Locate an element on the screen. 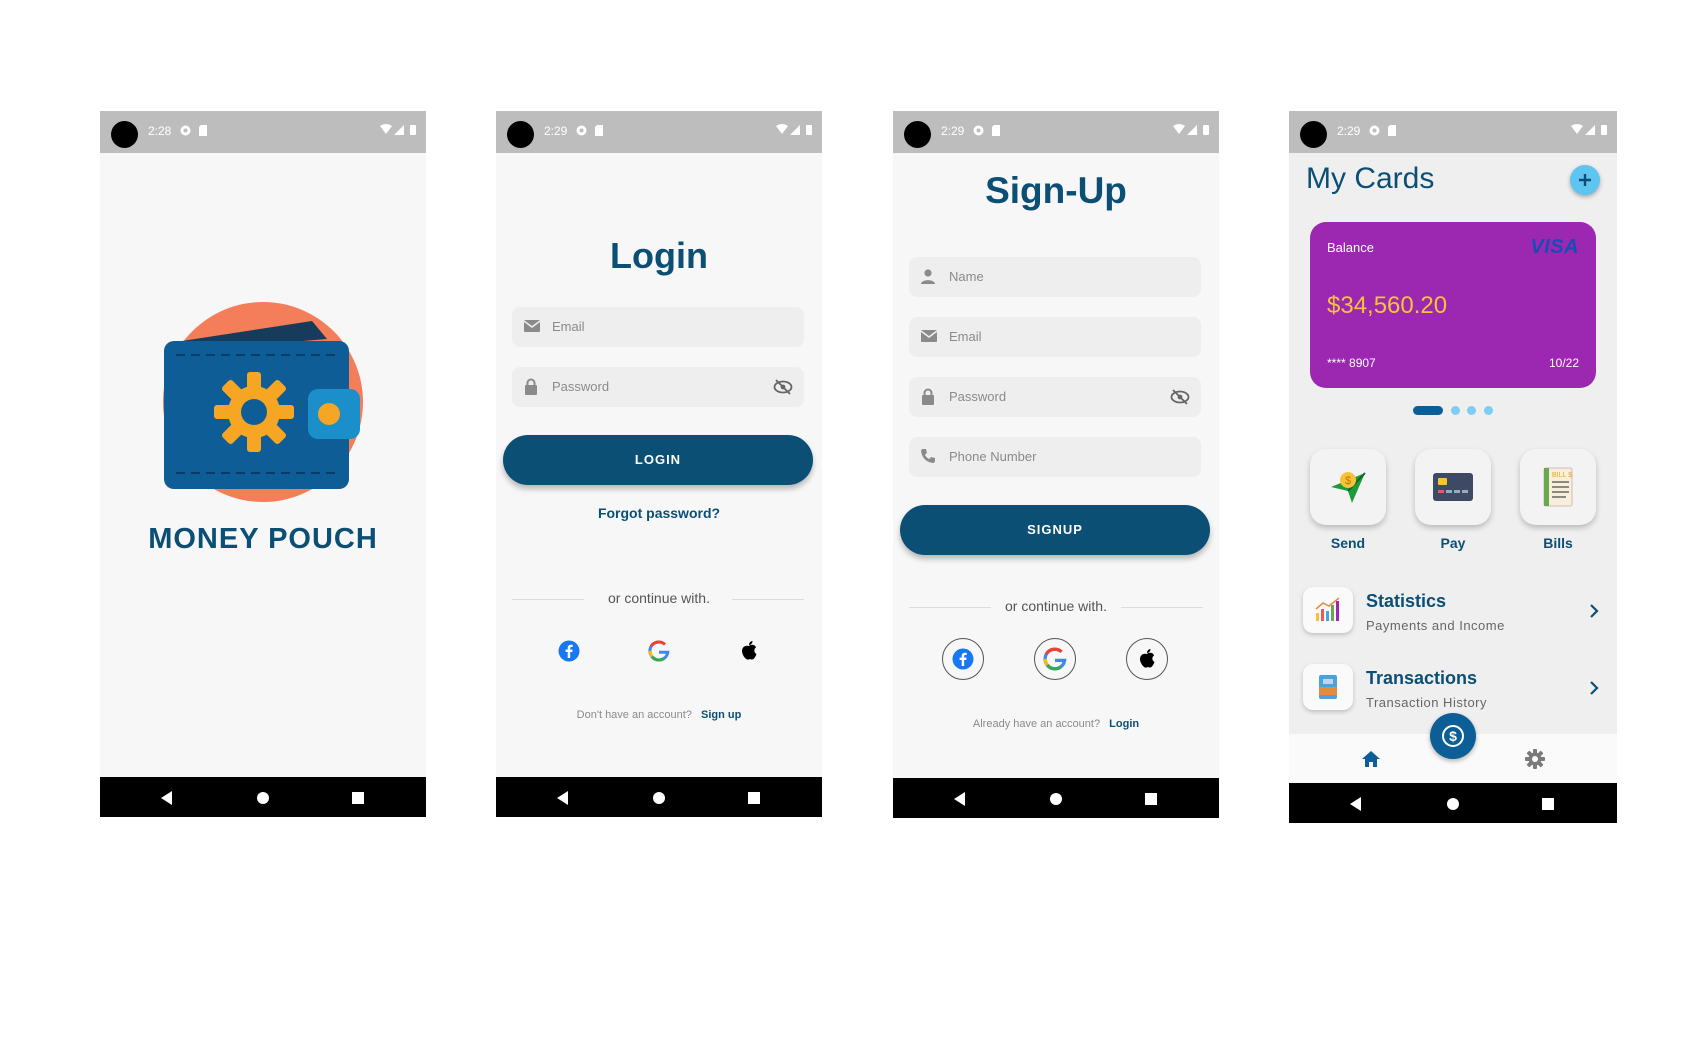 This screenshot has height=1056, width=1684. bills-label: Bills is located at coordinates (1558, 543).